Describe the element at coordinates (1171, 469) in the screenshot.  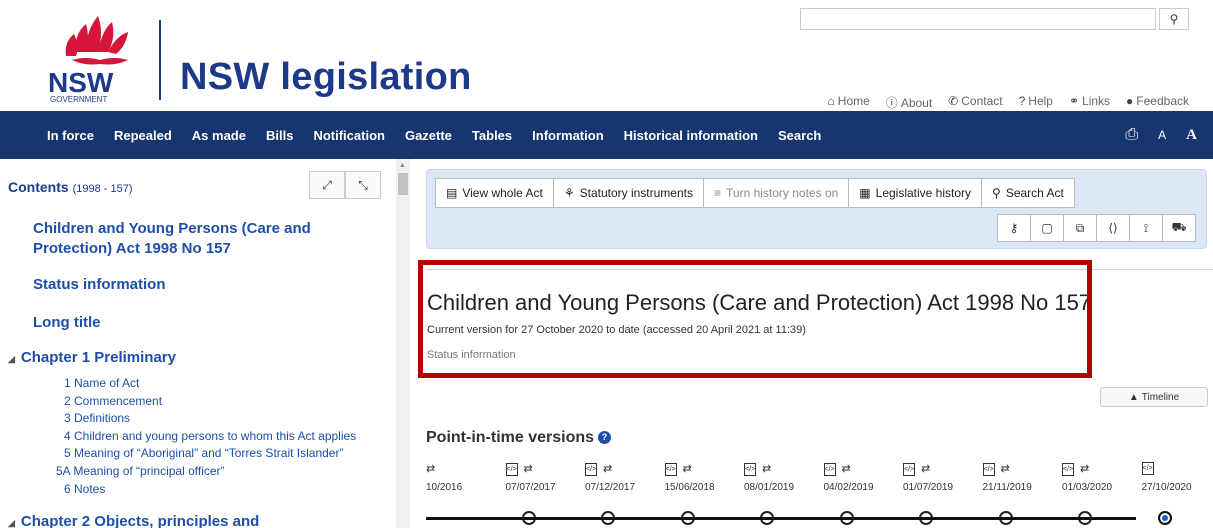
I see `version-icons: </>` at that location.